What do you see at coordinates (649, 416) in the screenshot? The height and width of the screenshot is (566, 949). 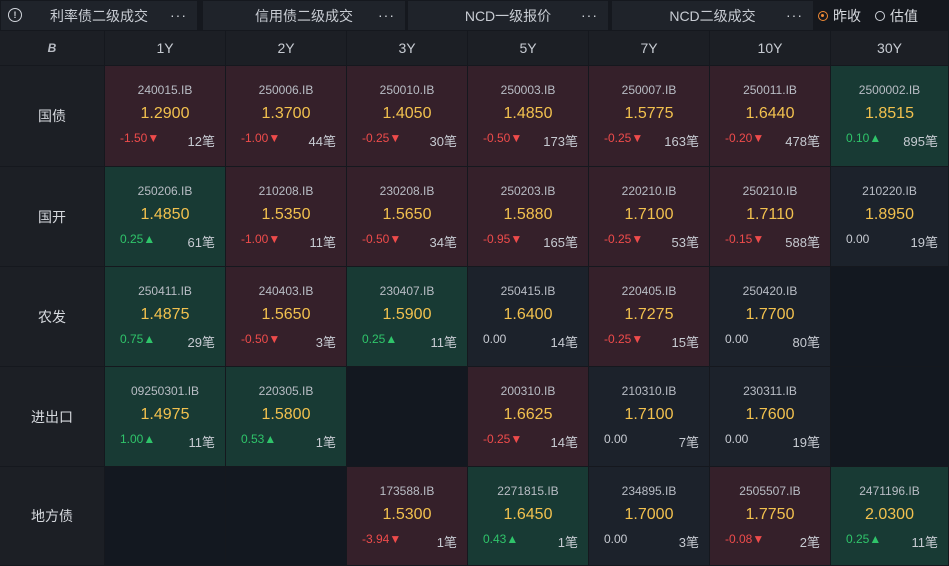 I see `quote-cell: 210310.IB 1.7100 0.00 7笔` at bounding box center [649, 416].